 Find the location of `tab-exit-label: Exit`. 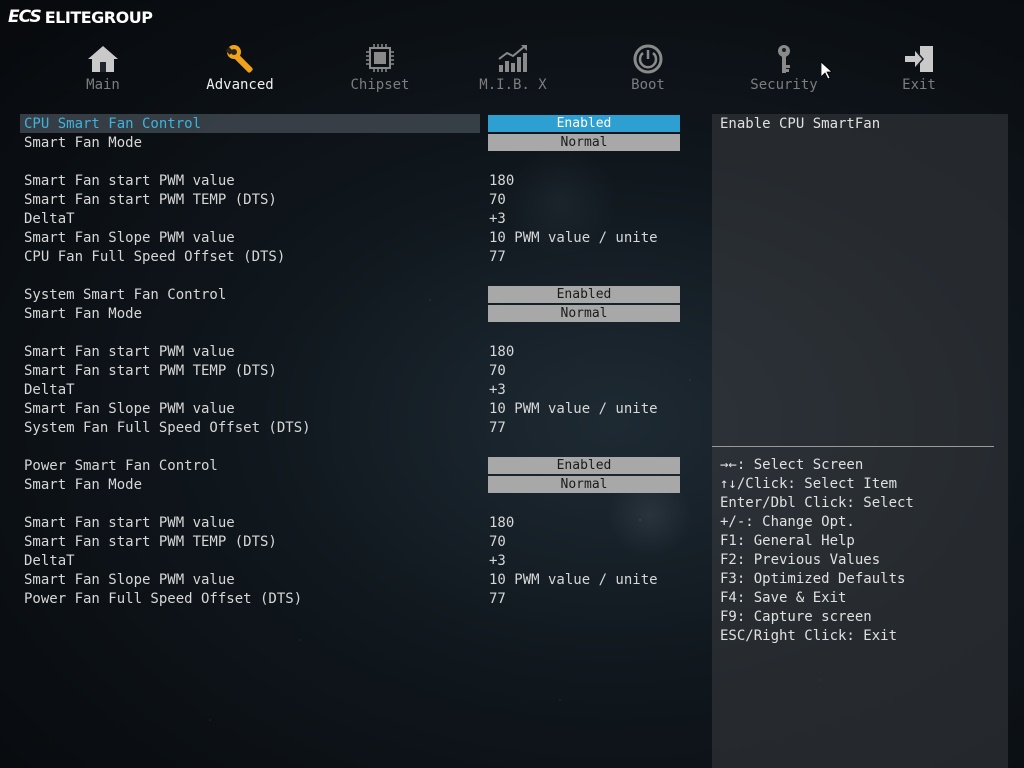

tab-exit-label: Exit is located at coordinates (919, 85).